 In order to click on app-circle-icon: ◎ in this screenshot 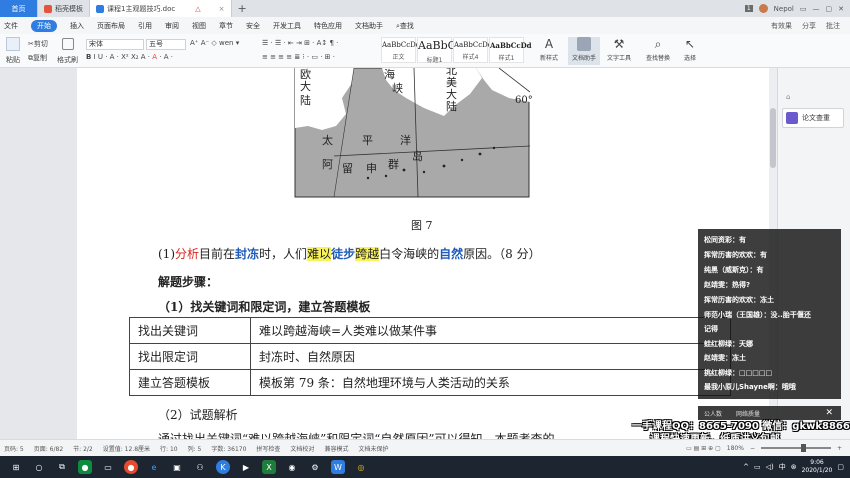, I will do `click(361, 467)`.